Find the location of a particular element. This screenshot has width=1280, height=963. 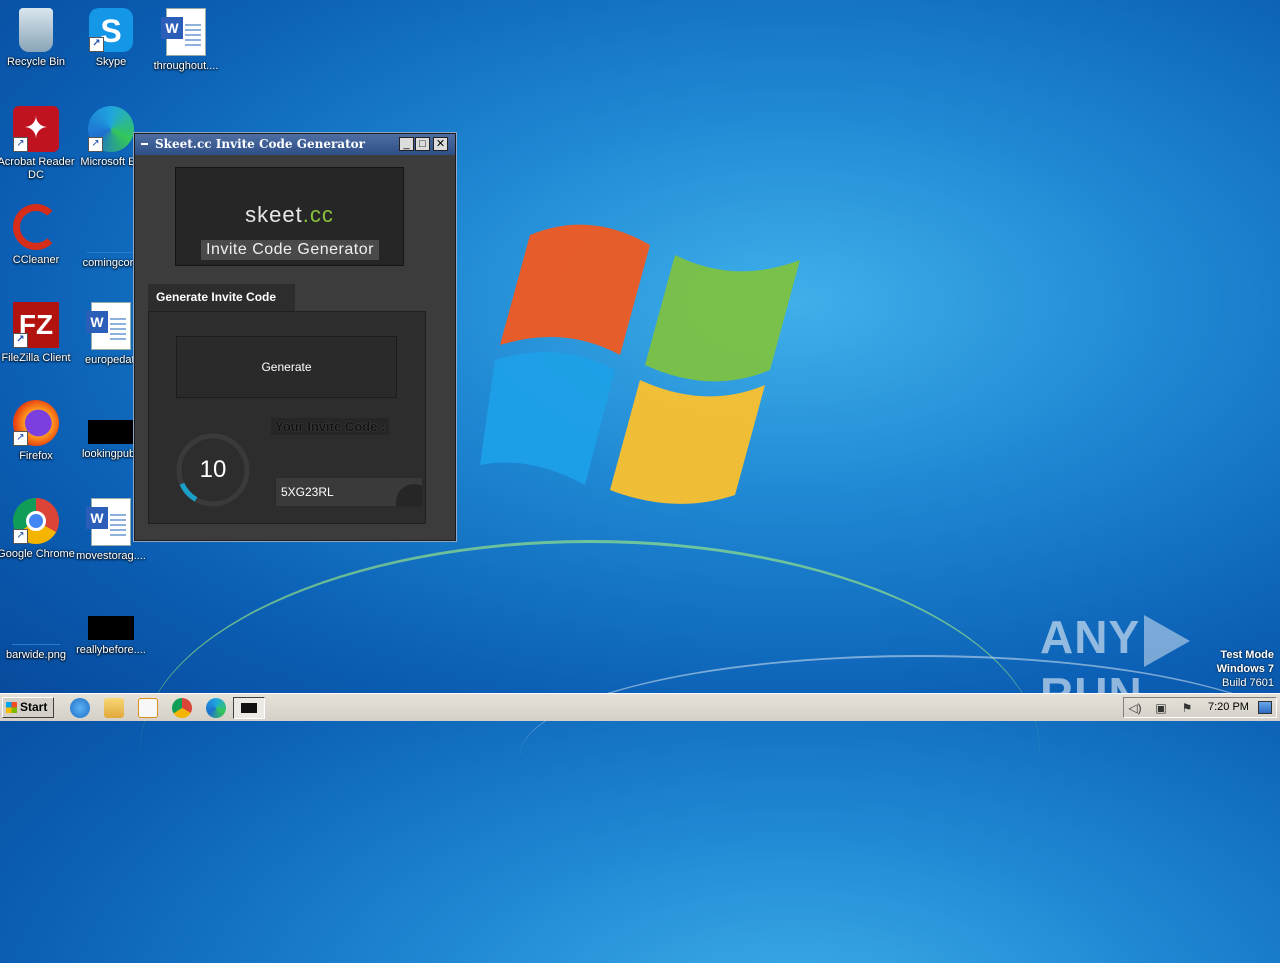

chrome-icon is located at coordinates (182, 708).